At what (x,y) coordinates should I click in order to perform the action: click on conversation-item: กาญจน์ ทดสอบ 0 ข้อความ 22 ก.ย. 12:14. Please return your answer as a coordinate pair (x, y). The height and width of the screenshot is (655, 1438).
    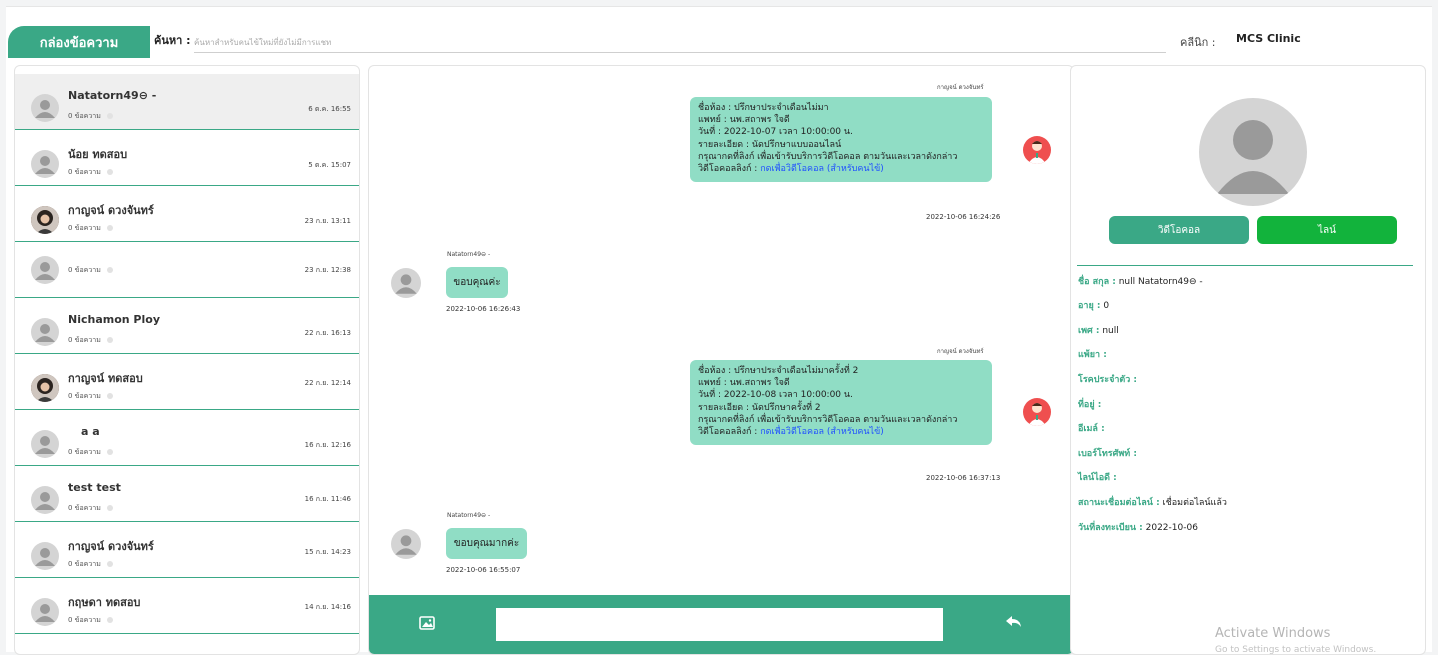
    Looking at the image, I should click on (187, 382).